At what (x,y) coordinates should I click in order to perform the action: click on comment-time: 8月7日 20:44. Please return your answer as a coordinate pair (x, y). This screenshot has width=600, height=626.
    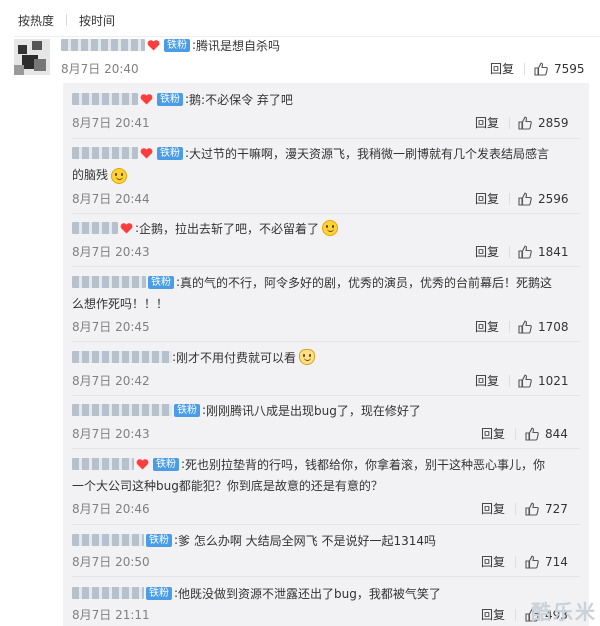
    Looking at the image, I should click on (111, 199).